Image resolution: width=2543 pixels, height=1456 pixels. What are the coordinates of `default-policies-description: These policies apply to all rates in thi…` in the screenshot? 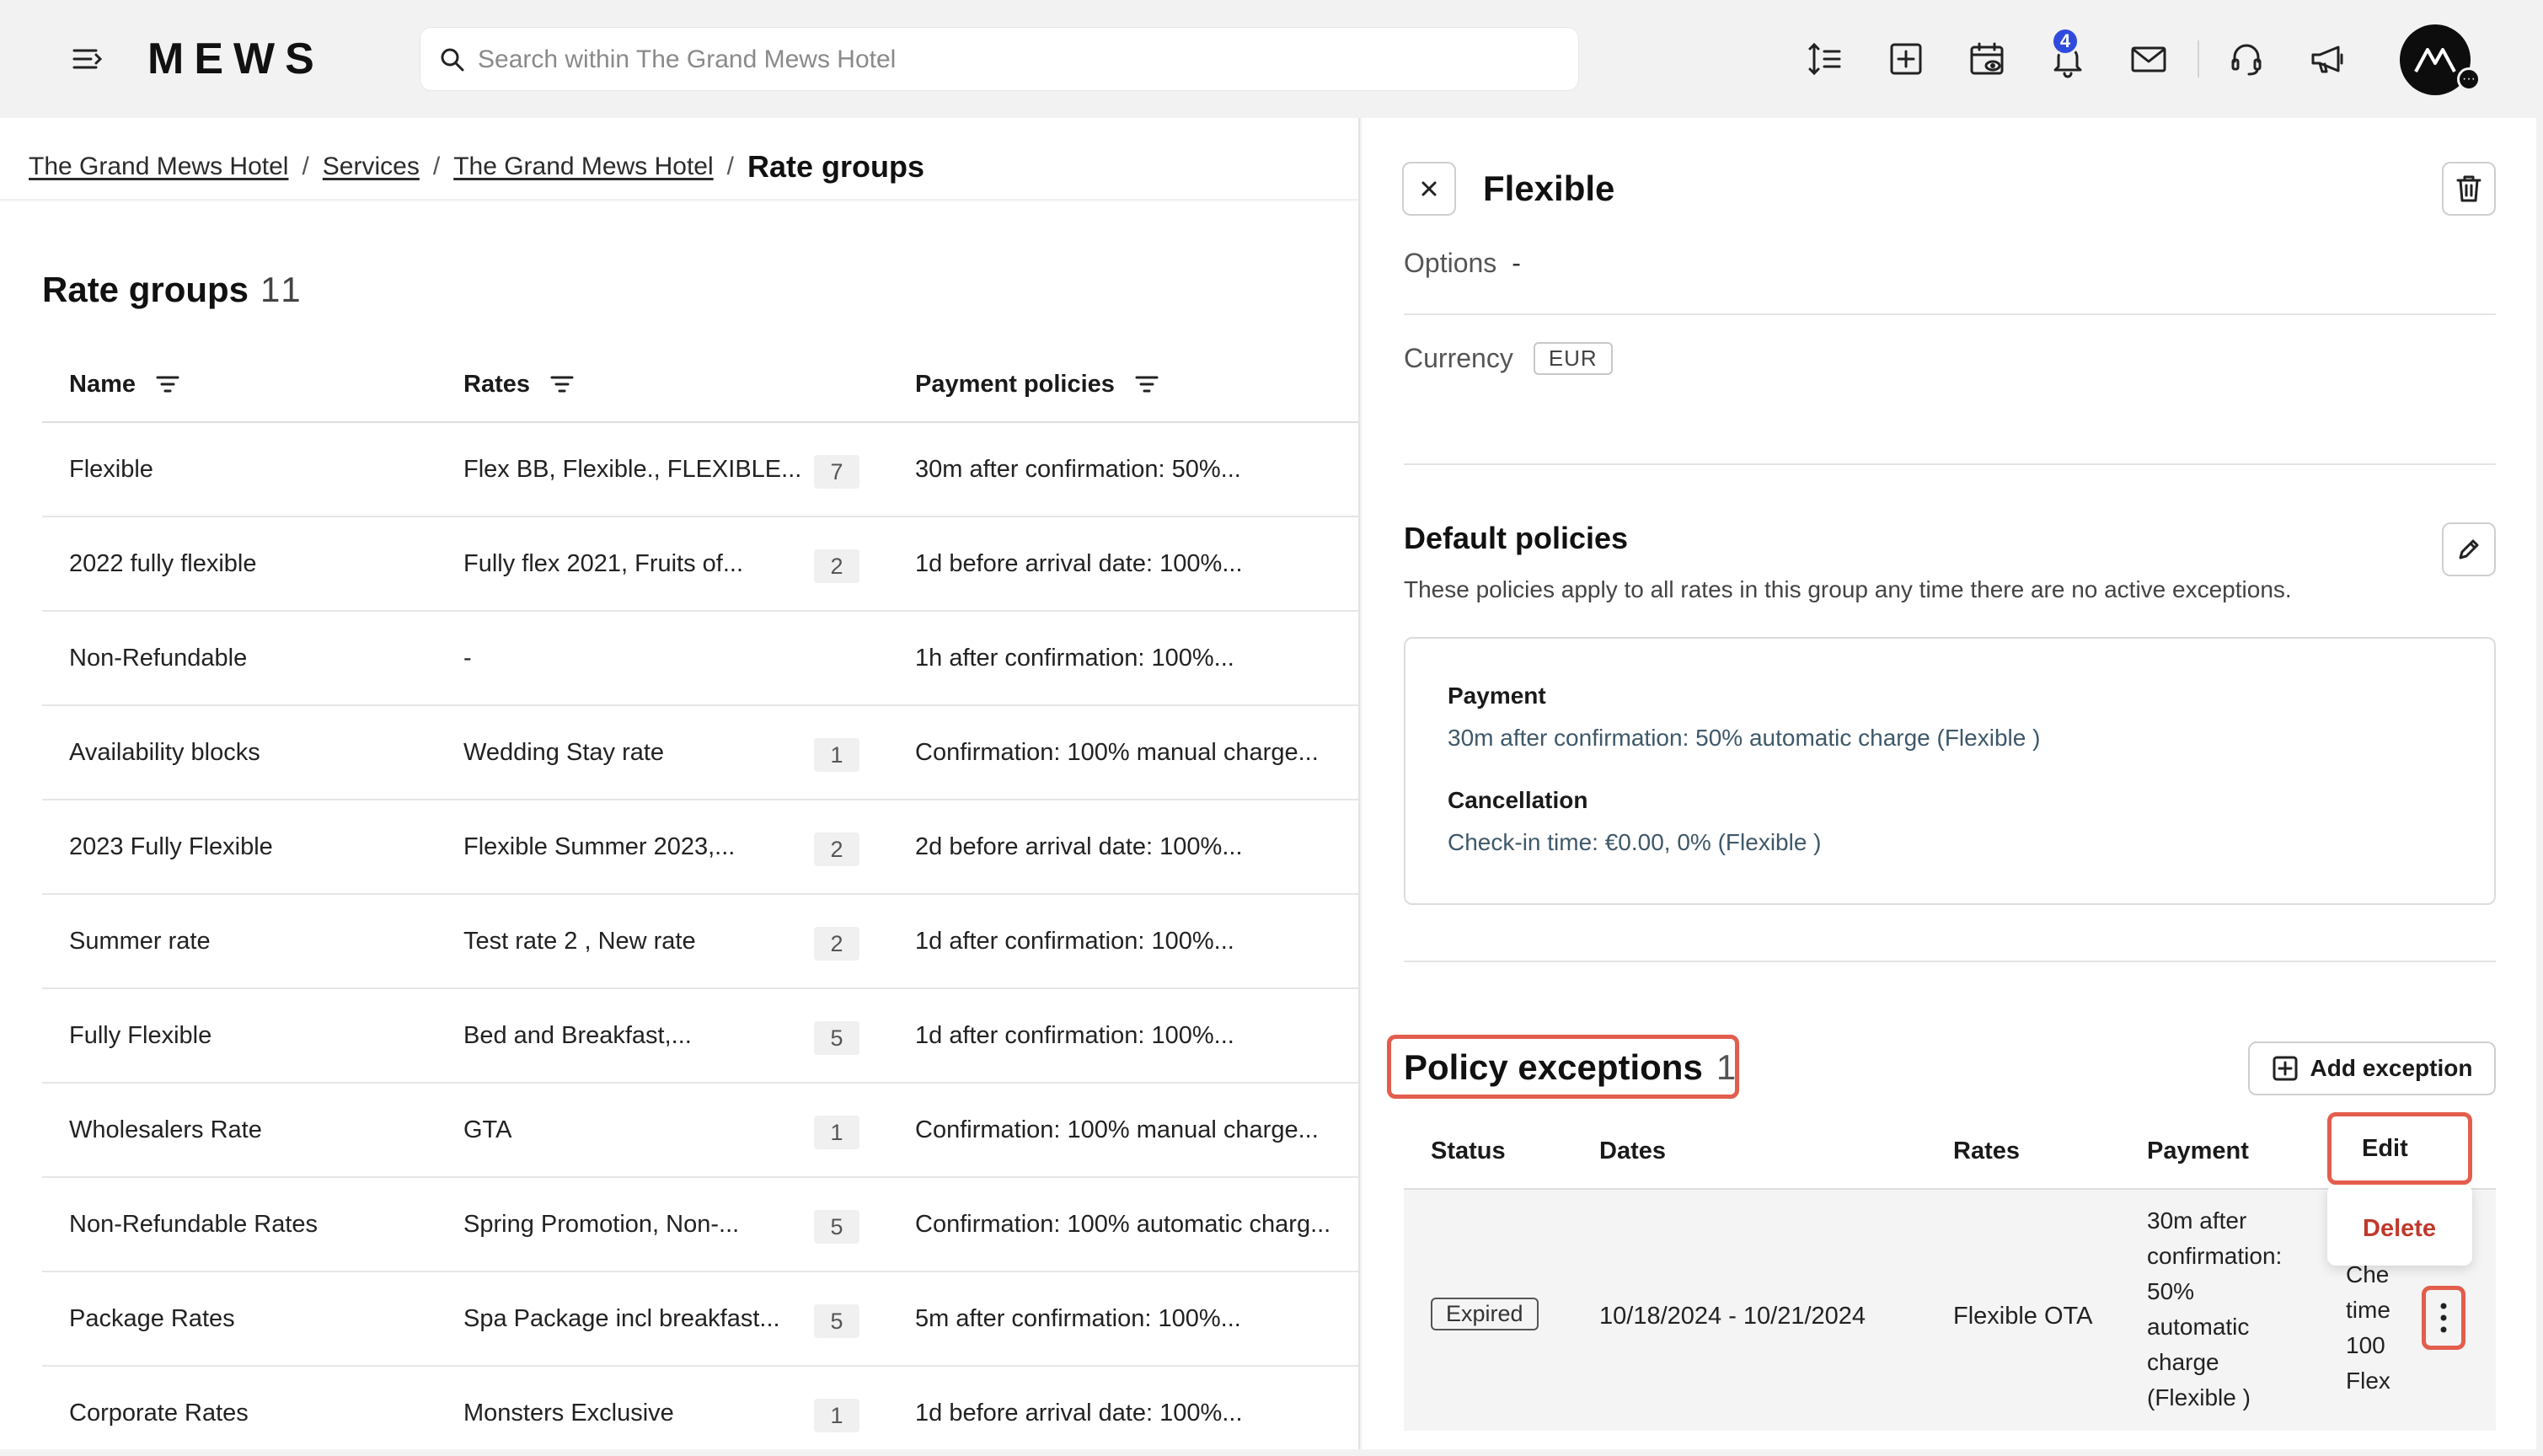 It's located at (1848, 589).